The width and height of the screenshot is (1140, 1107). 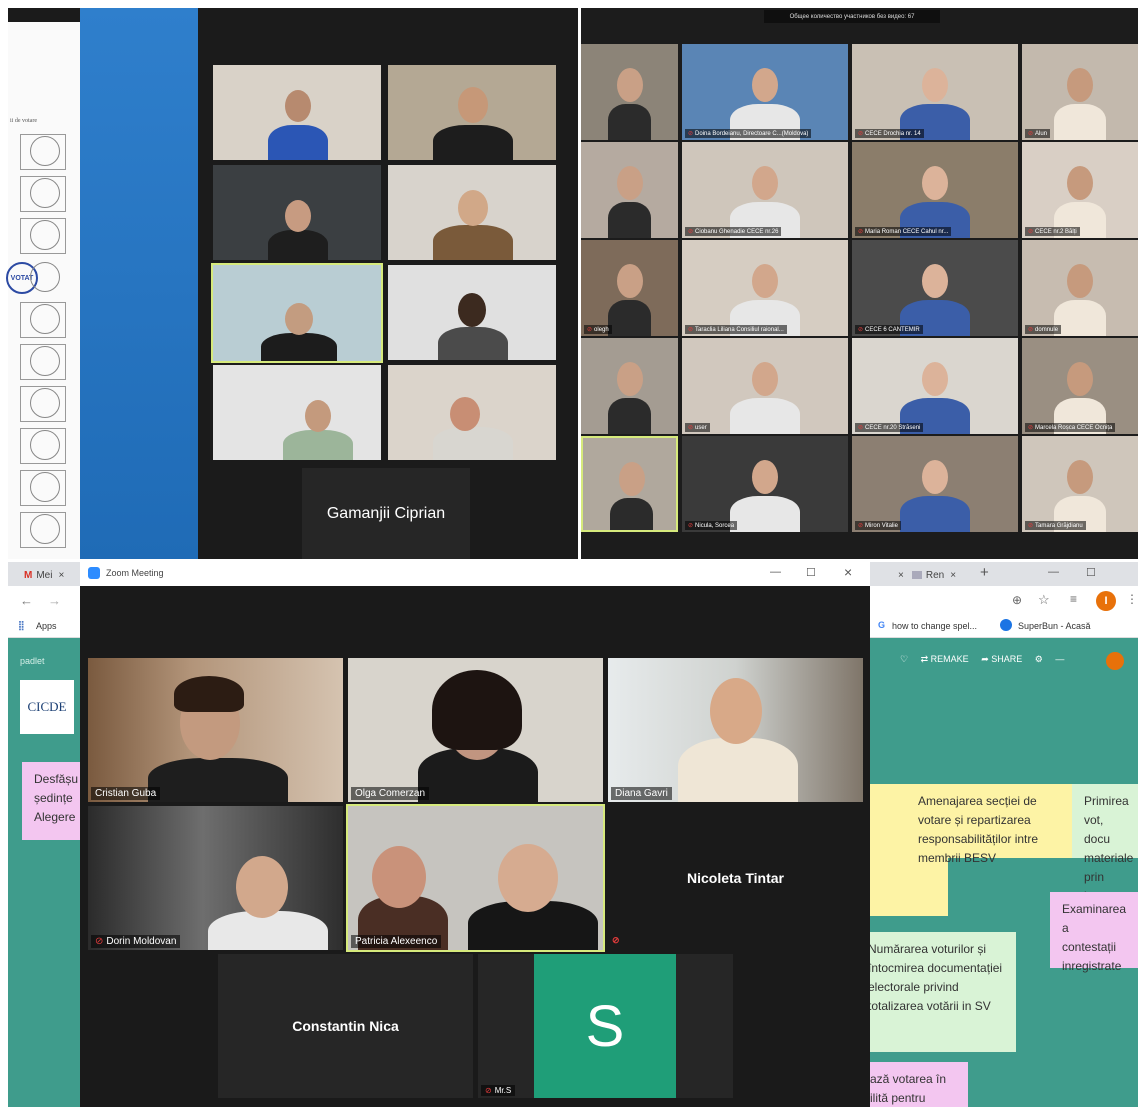 What do you see at coordinates (1059, 659) in the screenshot?
I see `minus-icon: —` at bounding box center [1059, 659].